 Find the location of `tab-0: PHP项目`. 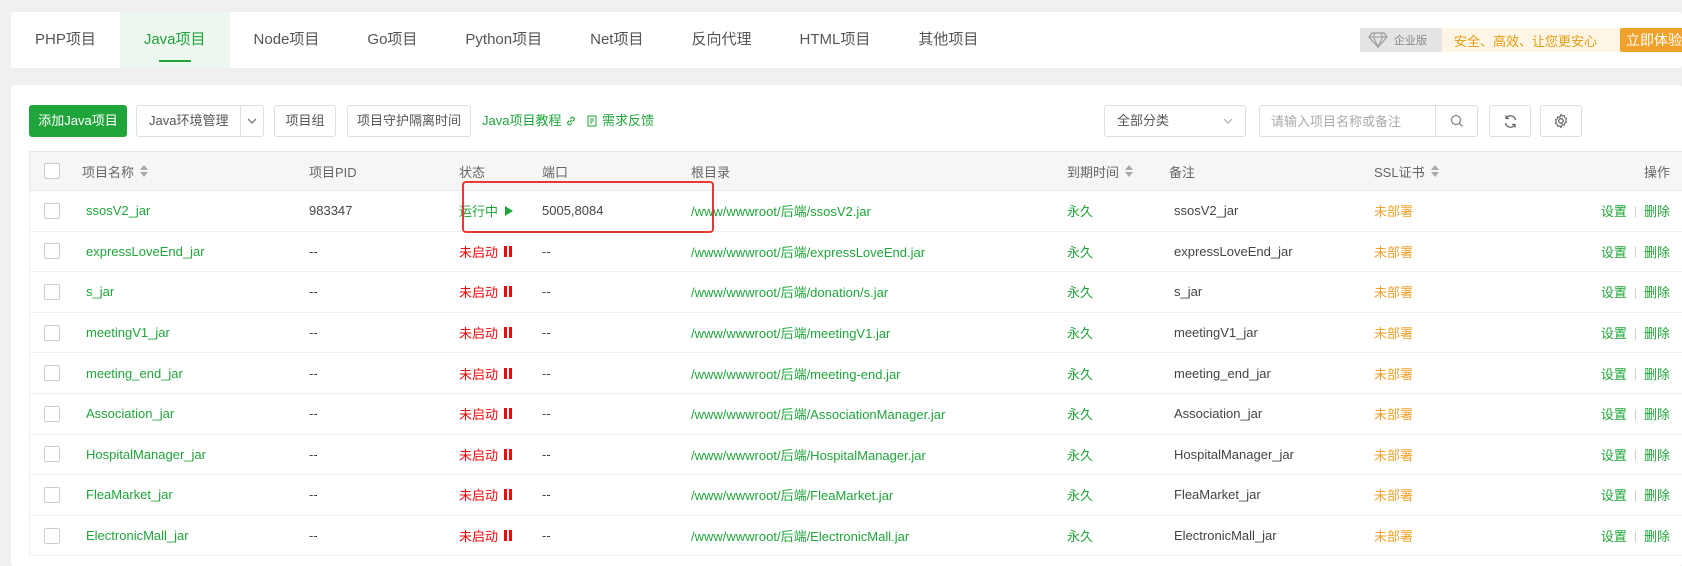

tab-0: PHP项目 is located at coordinates (65, 40).